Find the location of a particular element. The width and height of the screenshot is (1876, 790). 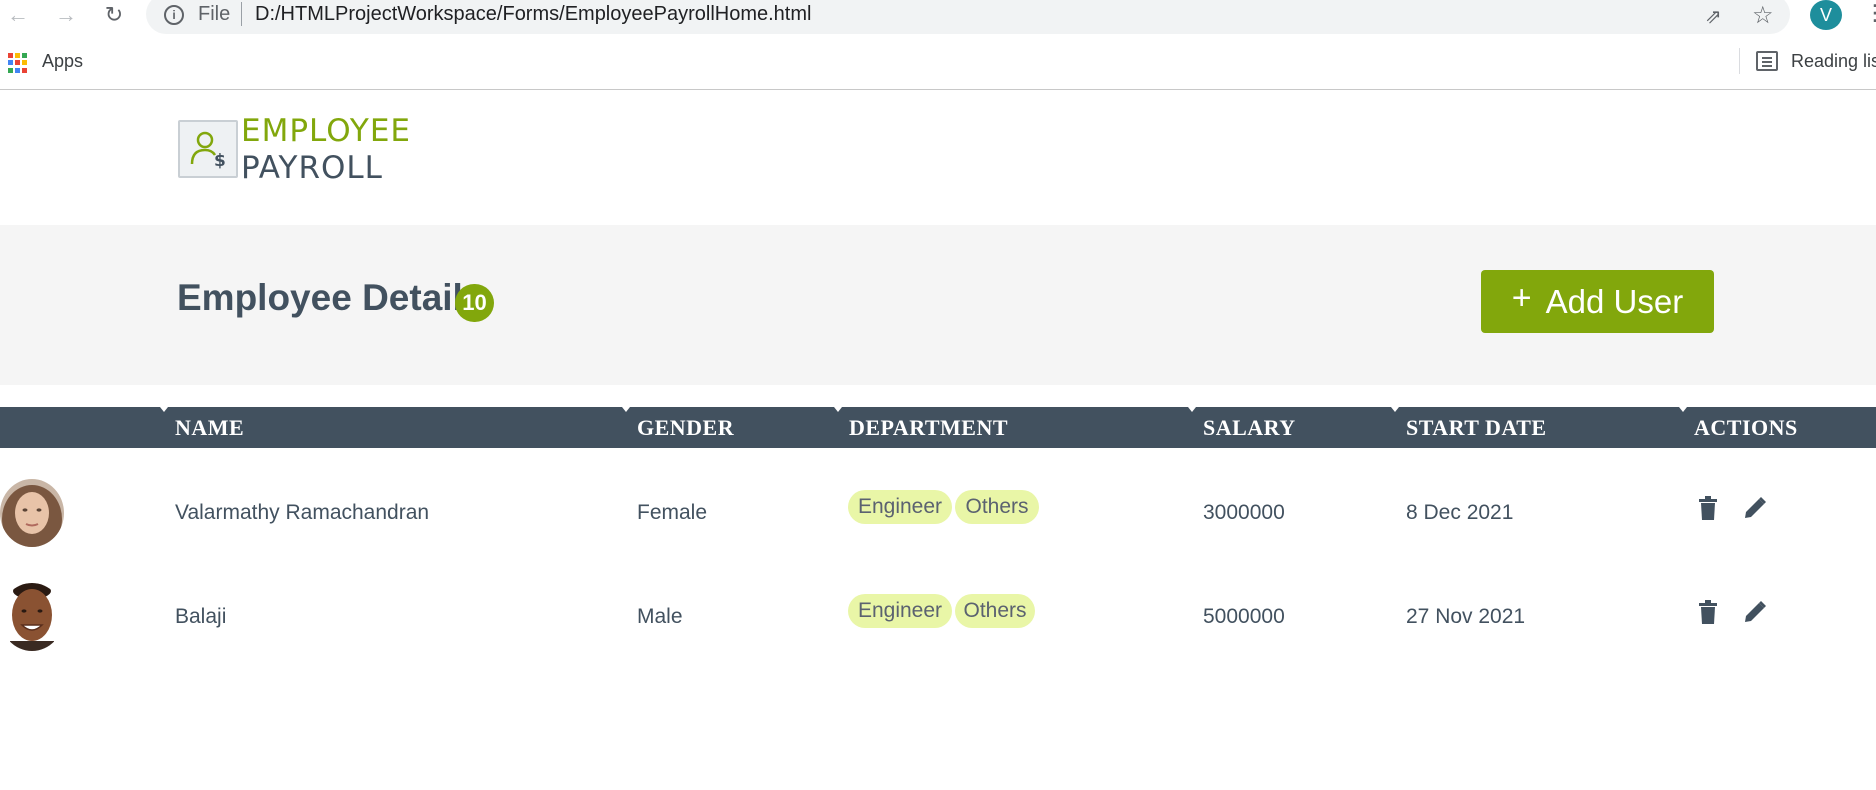

employee-gender: Male is located at coordinates (660, 616).